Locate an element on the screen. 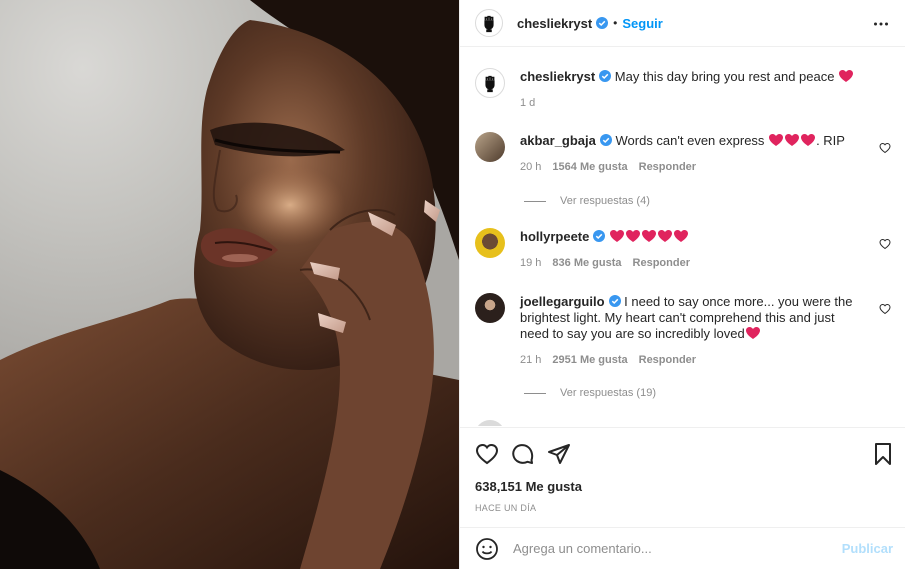 The width and height of the screenshot is (905, 569). comment-suffix: . RIP is located at coordinates (830, 140).